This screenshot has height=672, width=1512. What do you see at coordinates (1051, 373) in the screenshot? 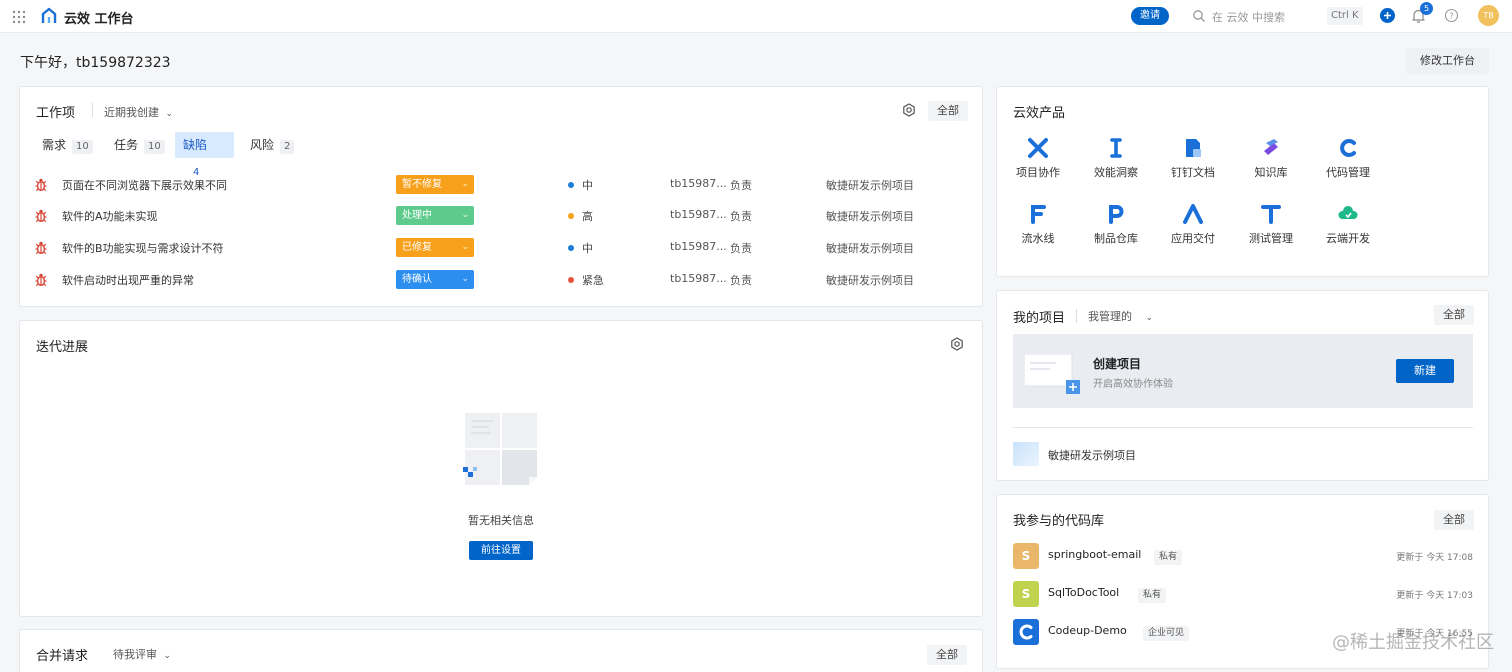
I see `create-project-illustration` at bounding box center [1051, 373].